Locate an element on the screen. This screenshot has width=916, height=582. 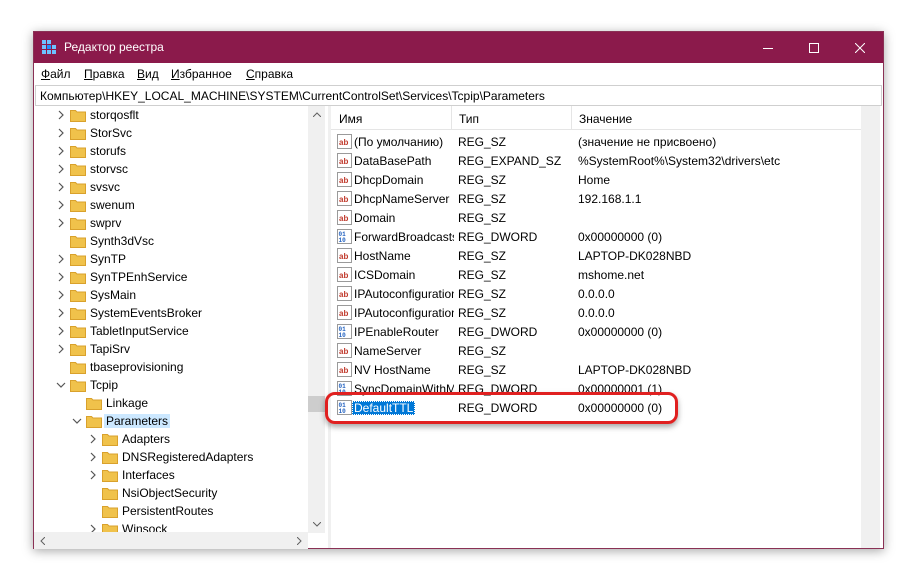
tree-item: swenum is located at coordinates (170, 205).